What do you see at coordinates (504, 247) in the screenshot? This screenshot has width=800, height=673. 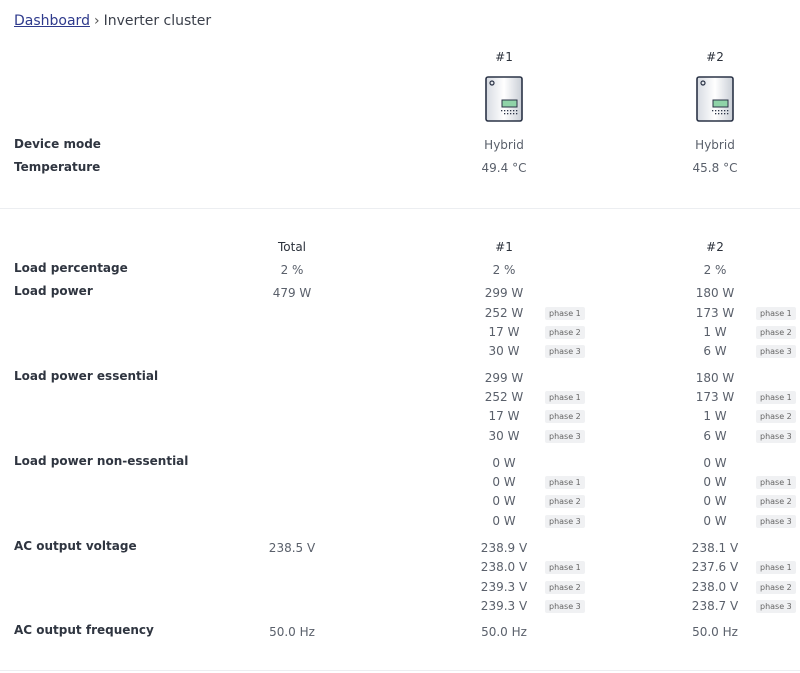 I see `table-header-inverter-1: #1` at bounding box center [504, 247].